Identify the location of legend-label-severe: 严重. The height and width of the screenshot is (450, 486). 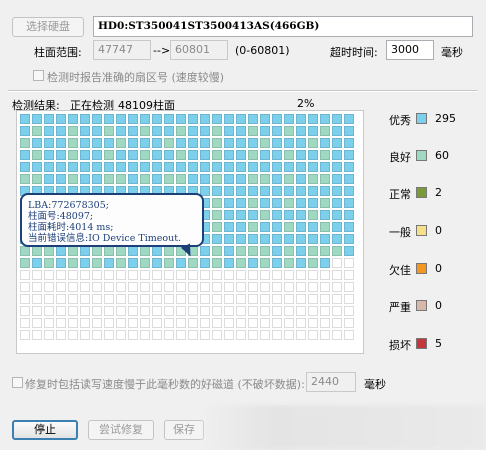
(400, 307).